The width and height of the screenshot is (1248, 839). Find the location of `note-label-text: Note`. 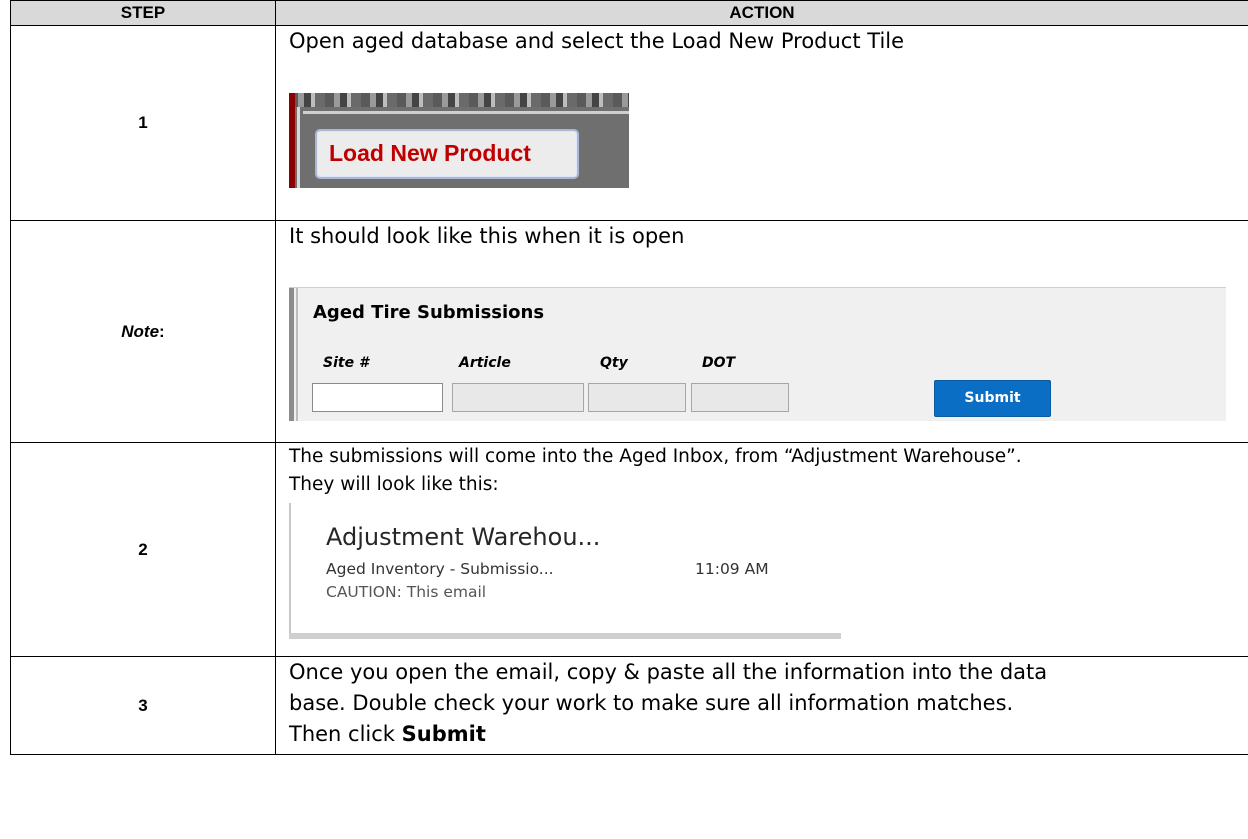

note-label-text: Note is located at coordinates (140, 331).